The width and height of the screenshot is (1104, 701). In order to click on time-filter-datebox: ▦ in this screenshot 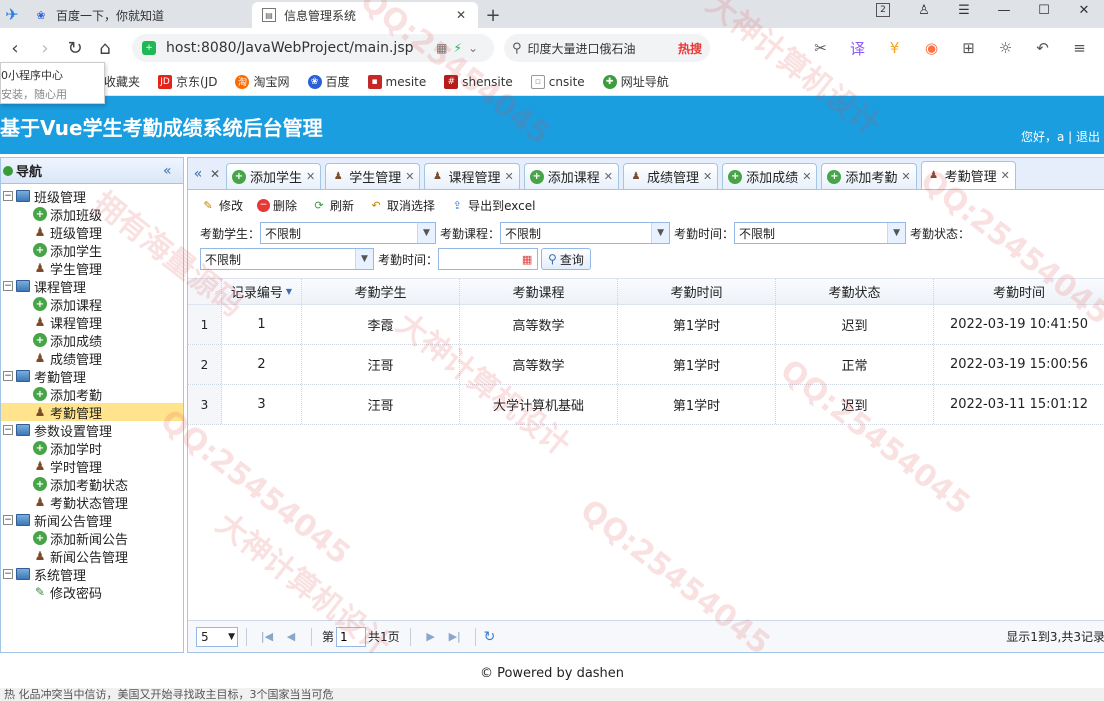, I will do `click(488, 259)`.